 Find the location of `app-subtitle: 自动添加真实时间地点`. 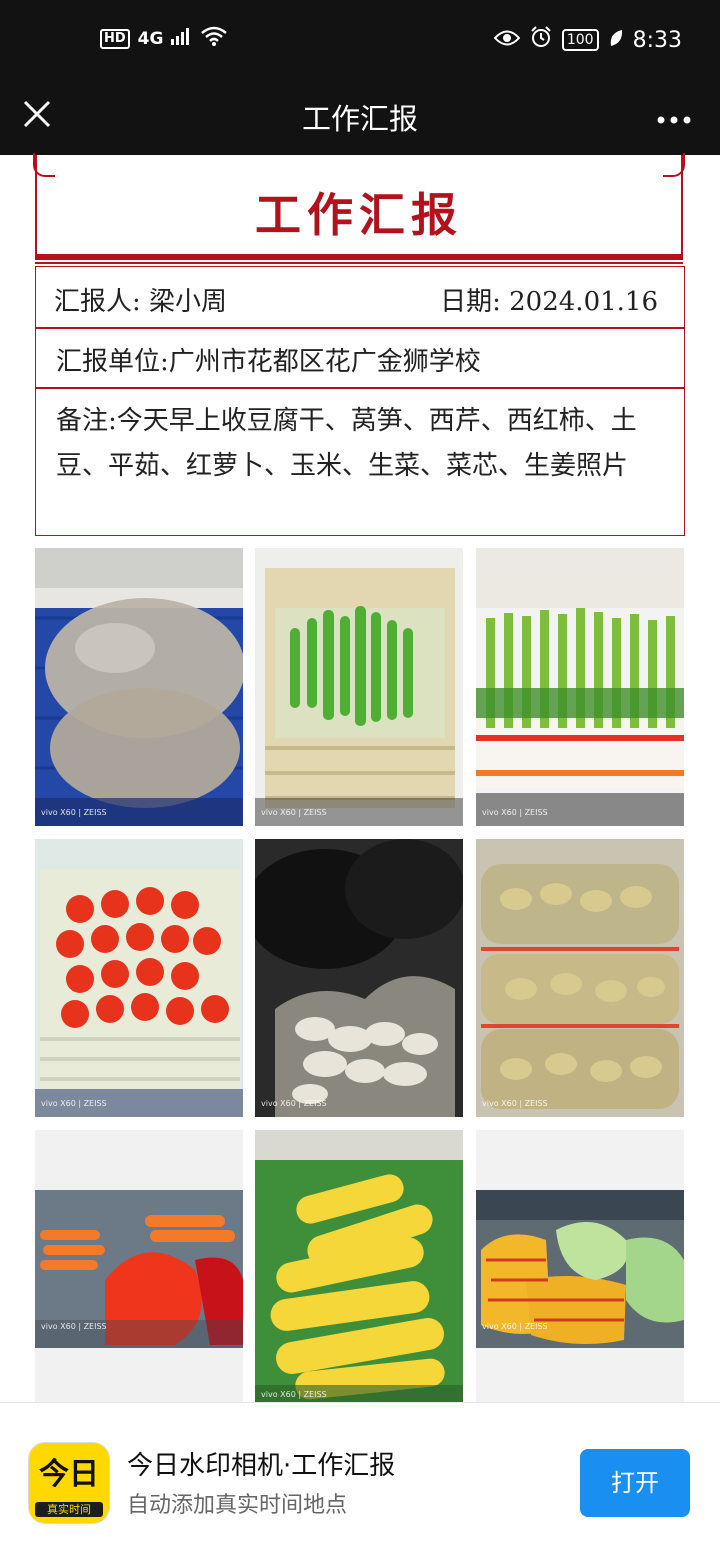

app-subtitle: 自动添加真实时间地点 is located at coordinates (237, 1505).